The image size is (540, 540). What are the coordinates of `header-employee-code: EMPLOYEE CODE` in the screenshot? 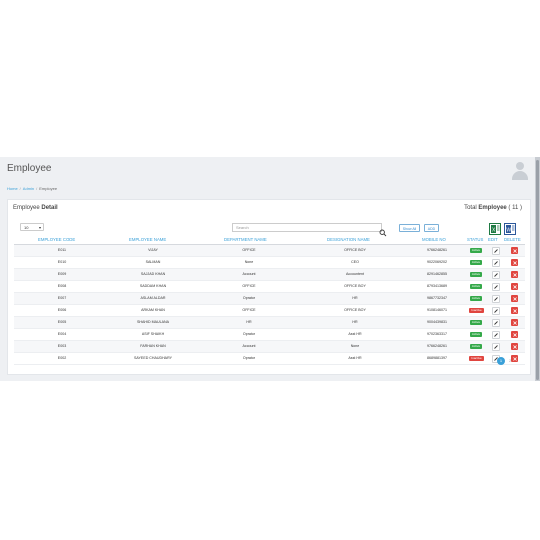 It's located at (56, 239).